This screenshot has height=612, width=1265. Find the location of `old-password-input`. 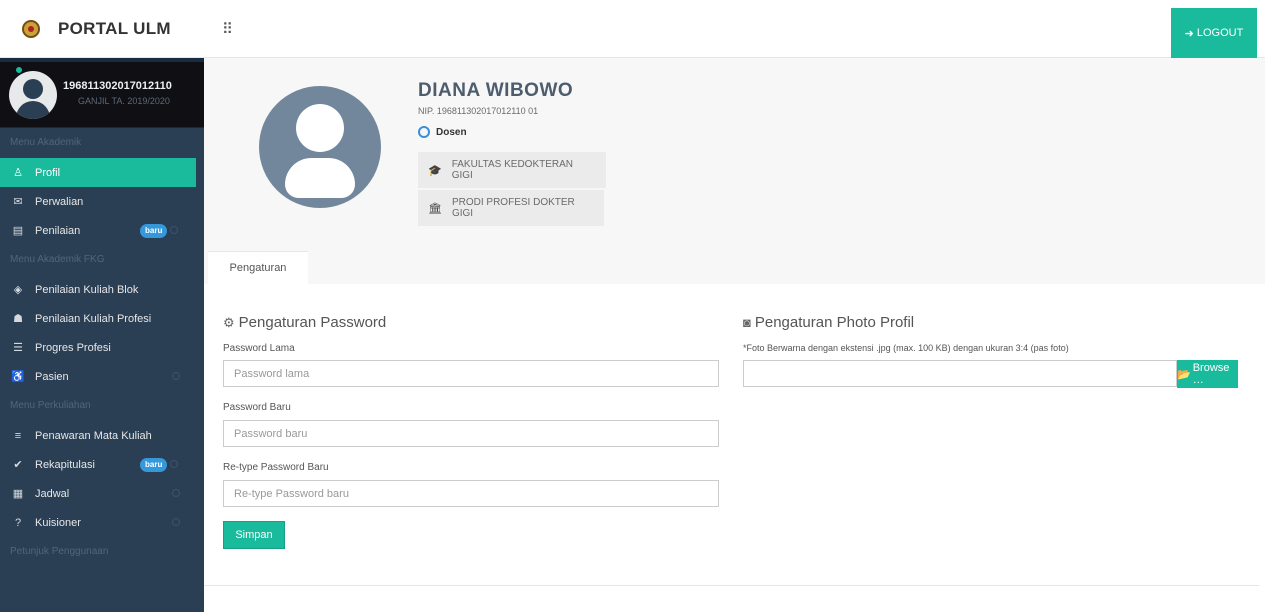

old-password-input is located at coordinates (471, 373).